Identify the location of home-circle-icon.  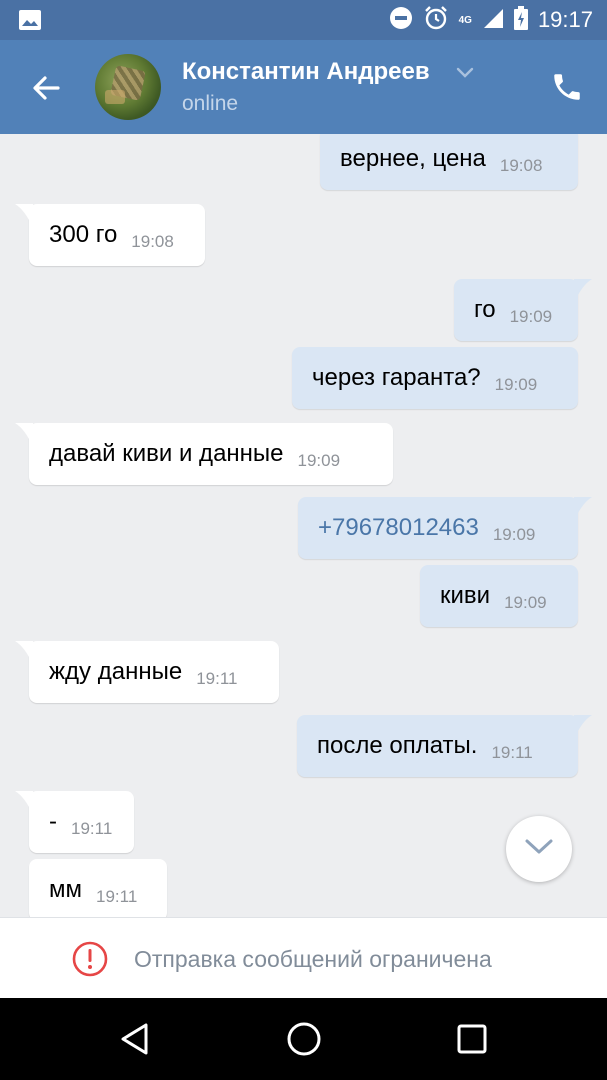
(304, 1039).